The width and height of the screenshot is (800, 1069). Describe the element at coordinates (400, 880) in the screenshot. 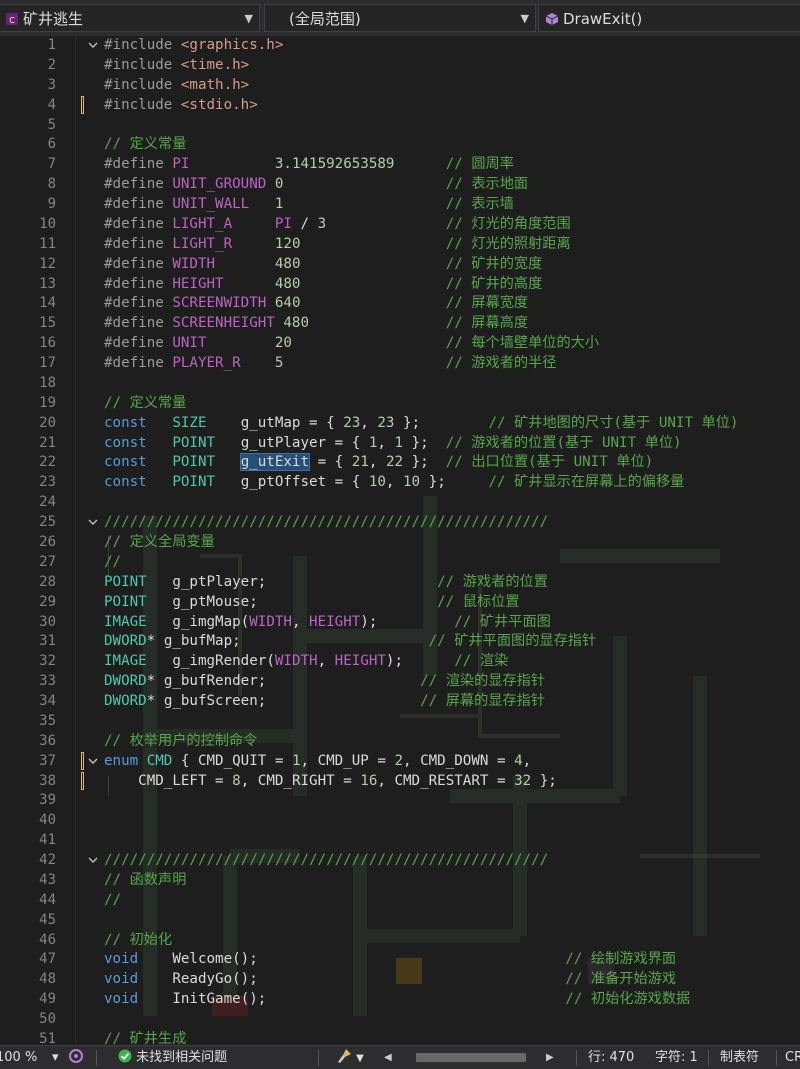

I see `code-line: 43 // 函数声明` at that location.